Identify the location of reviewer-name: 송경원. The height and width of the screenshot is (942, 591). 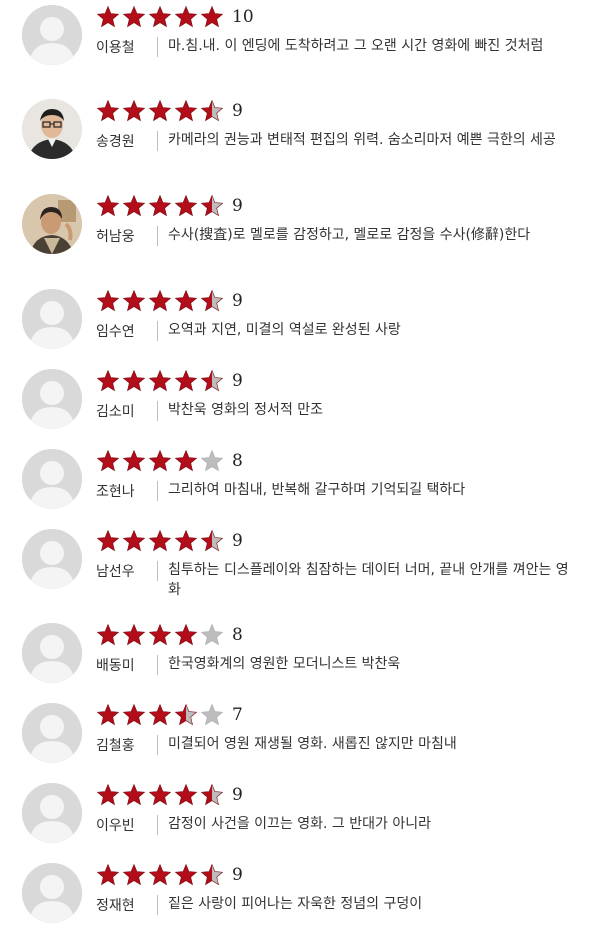
(122, 141).